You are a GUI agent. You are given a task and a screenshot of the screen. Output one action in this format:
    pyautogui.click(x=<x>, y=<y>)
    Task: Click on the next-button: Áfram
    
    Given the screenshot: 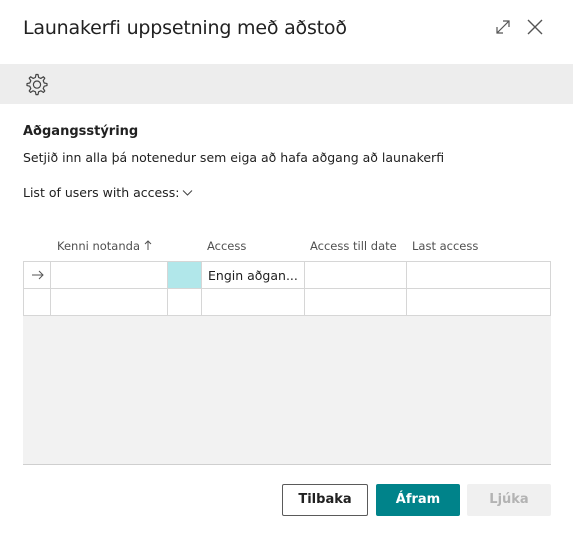 What is the action you would take?
    pyautogui.click(x=418, y=500)
    